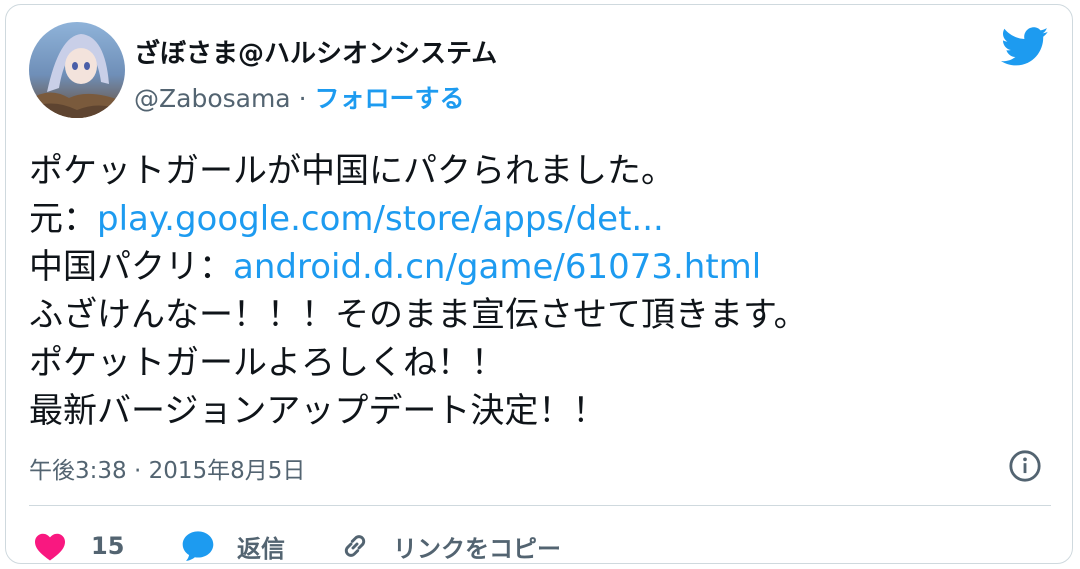  I want to click on tweet-line: ふざけんなー！！！そのまま宣伝させて頂きます。, so click(418, 315).